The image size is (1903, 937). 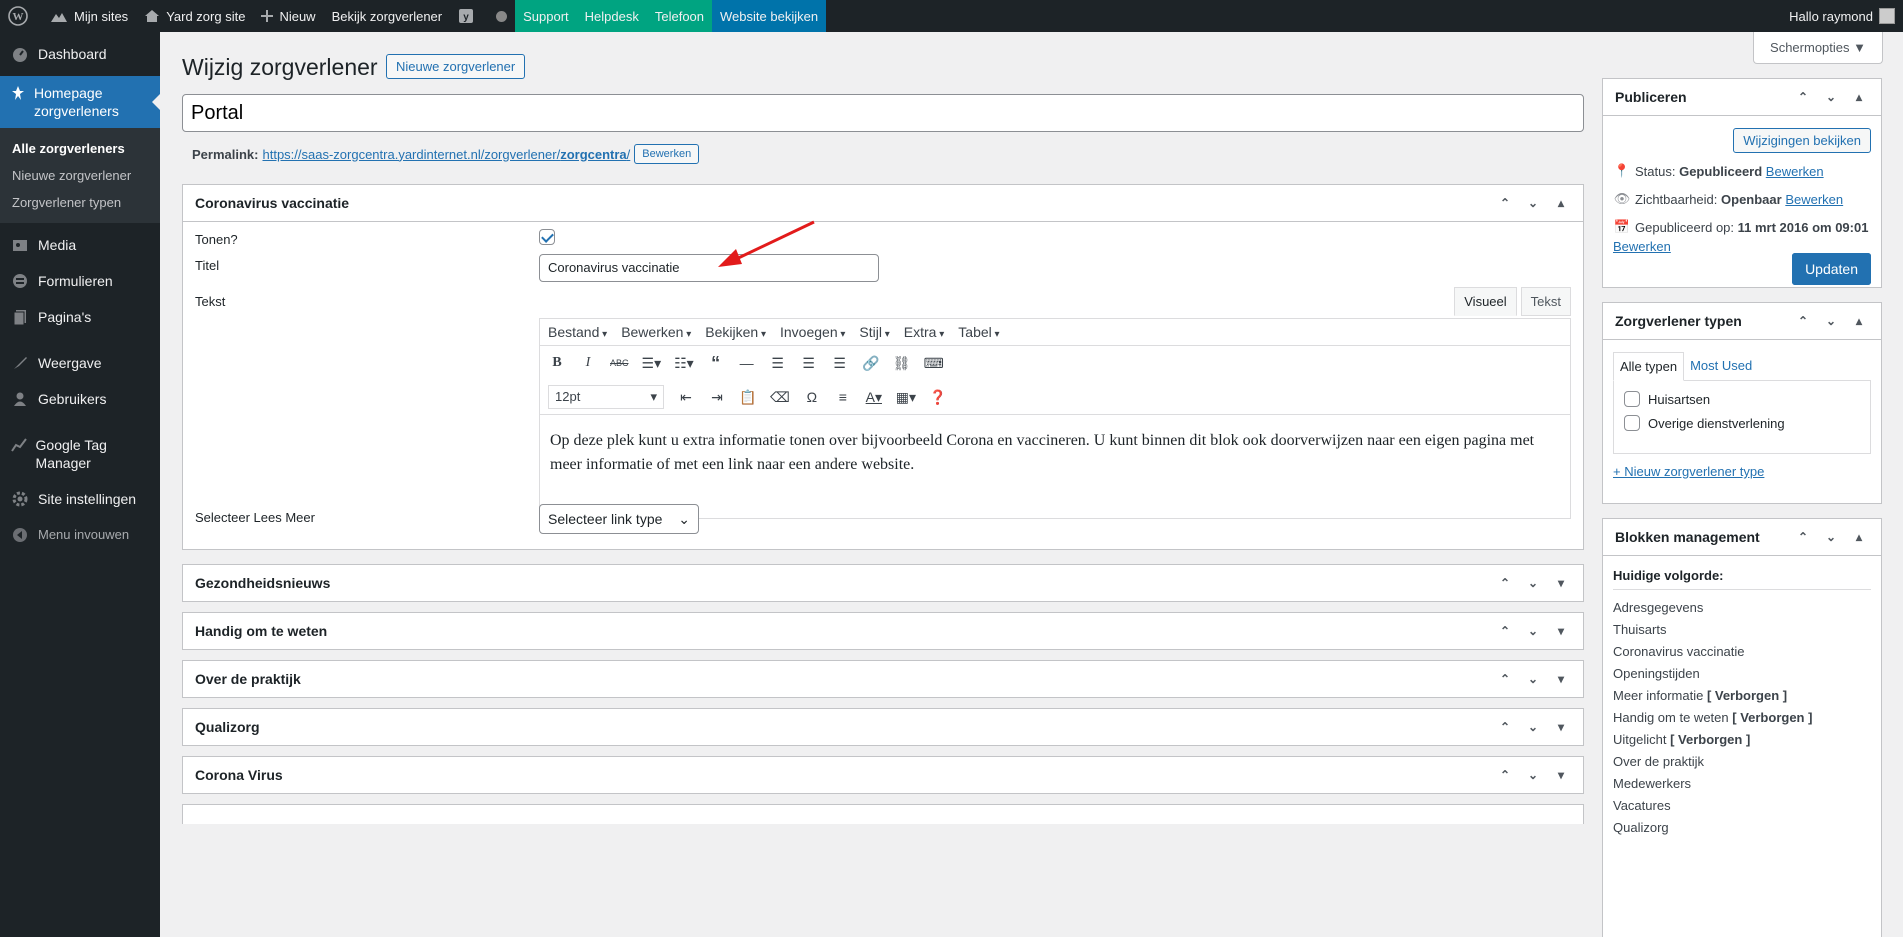 What do you see at coordinates (843, 397) in the screenshot?
I see `page-break-icon: ≡` at bounding box center [843, 397].